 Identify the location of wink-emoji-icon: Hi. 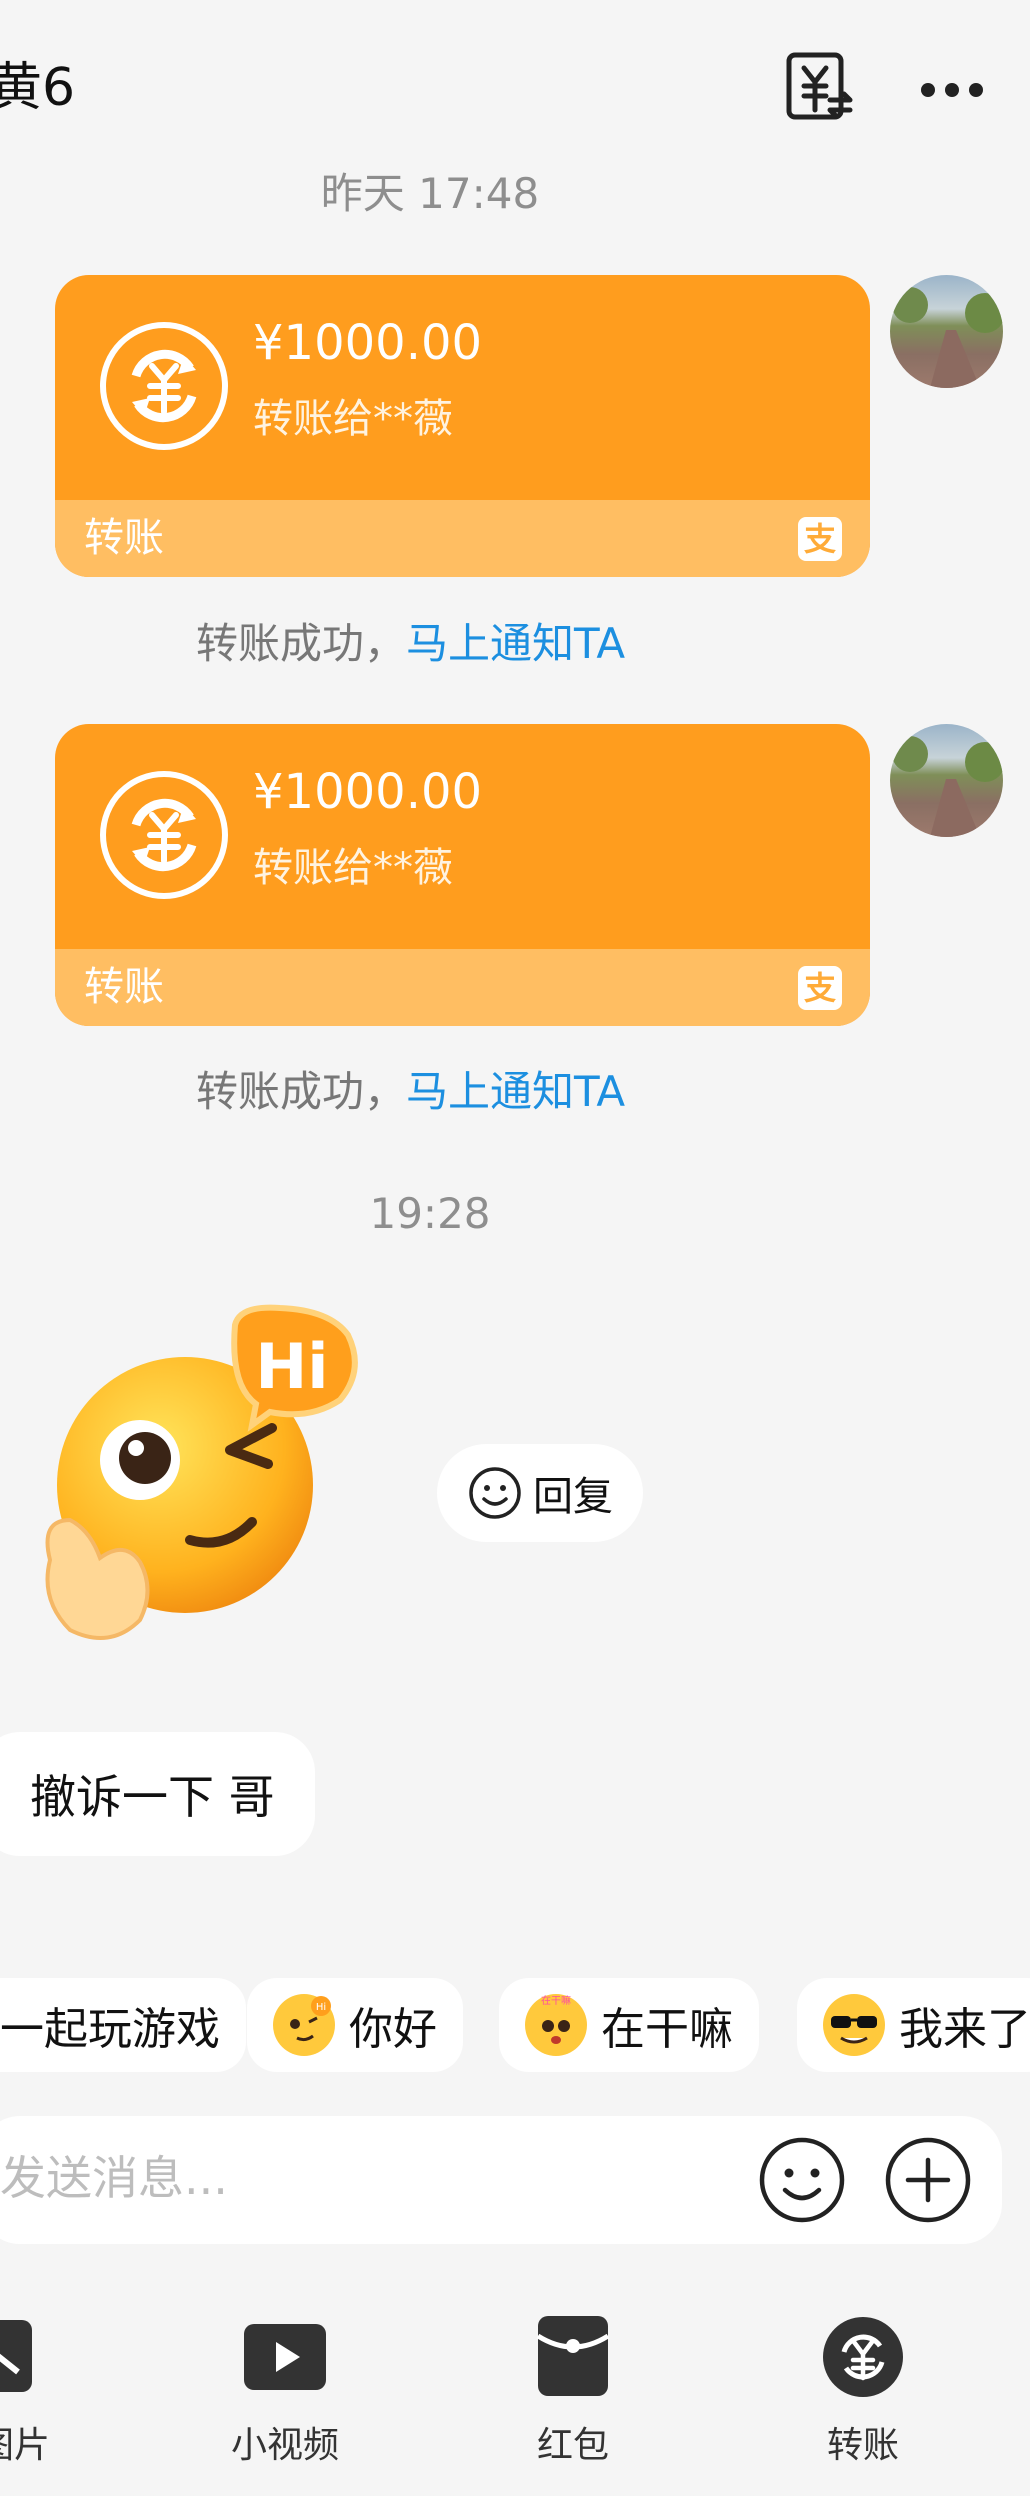
(304, 2025).